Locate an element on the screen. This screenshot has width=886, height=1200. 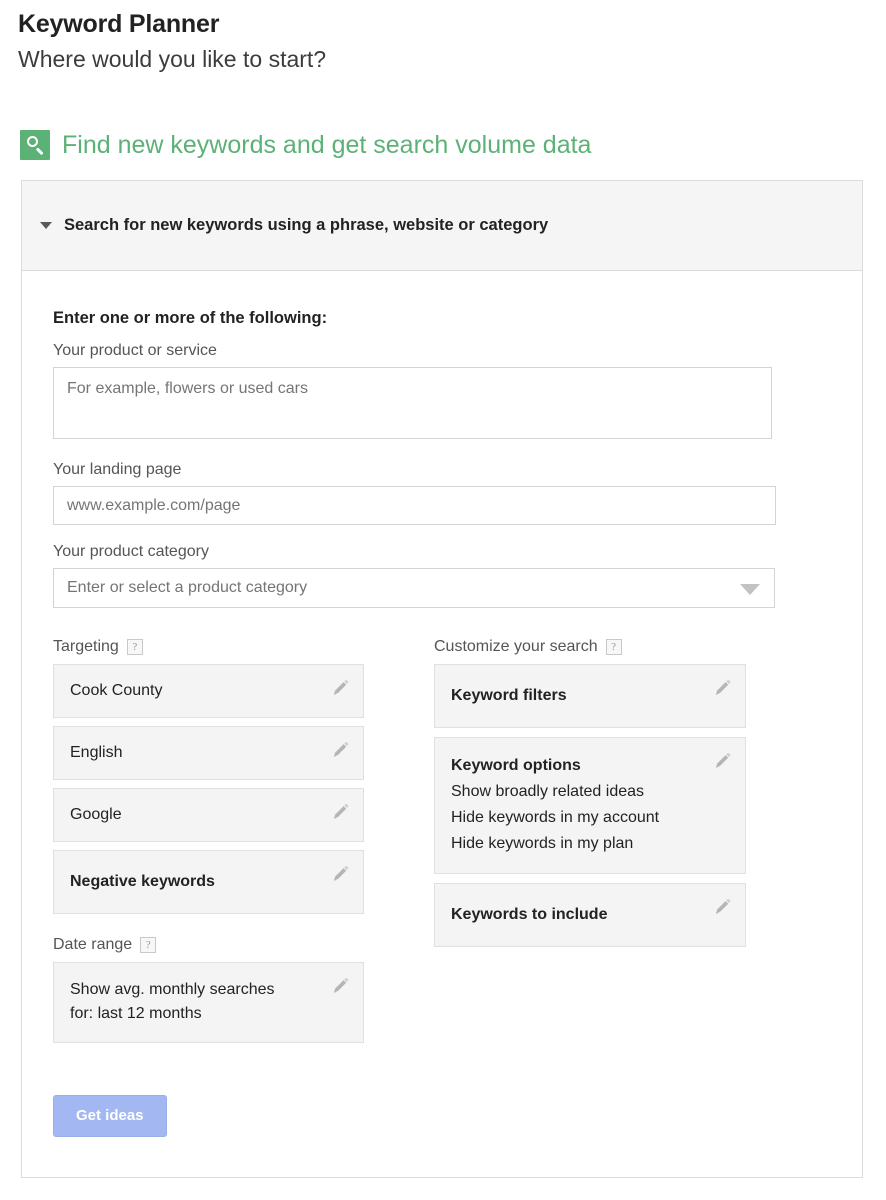
keywords-to-include-panel: Keywords to include is located at coordinates (590, 915).